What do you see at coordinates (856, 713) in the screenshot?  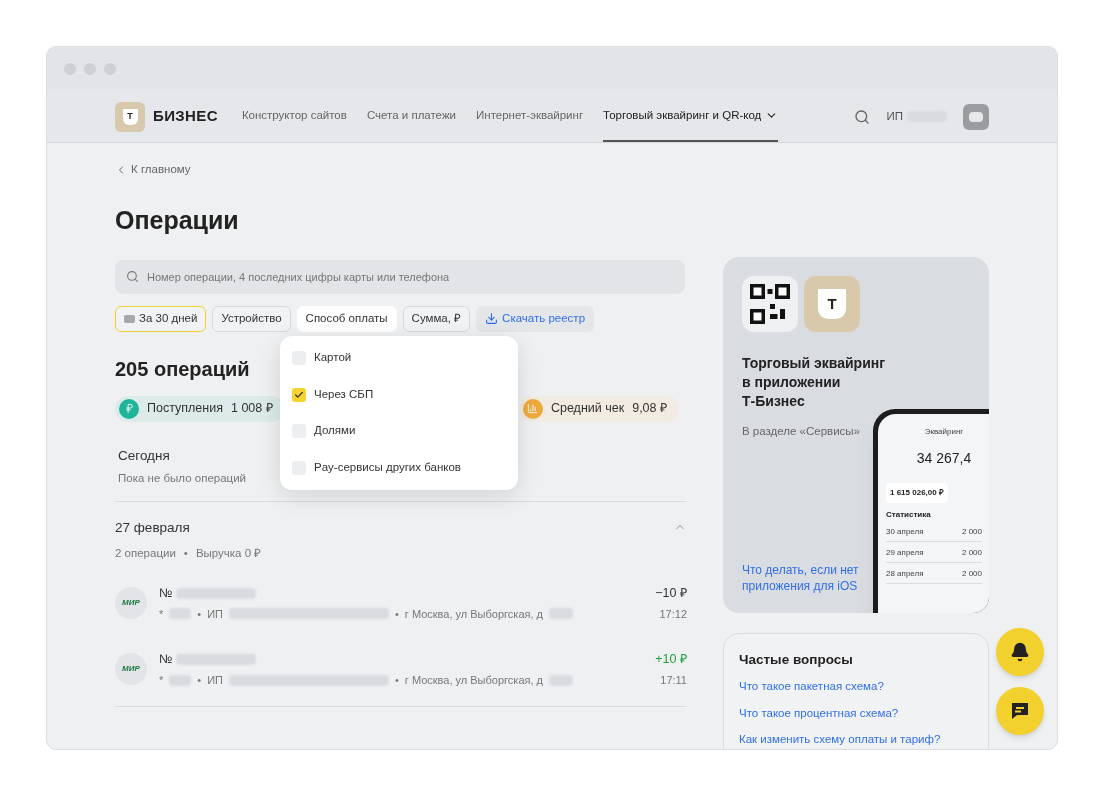 I see `faq-link: Что такое процентная схема?` at bounding box center [856, 713].